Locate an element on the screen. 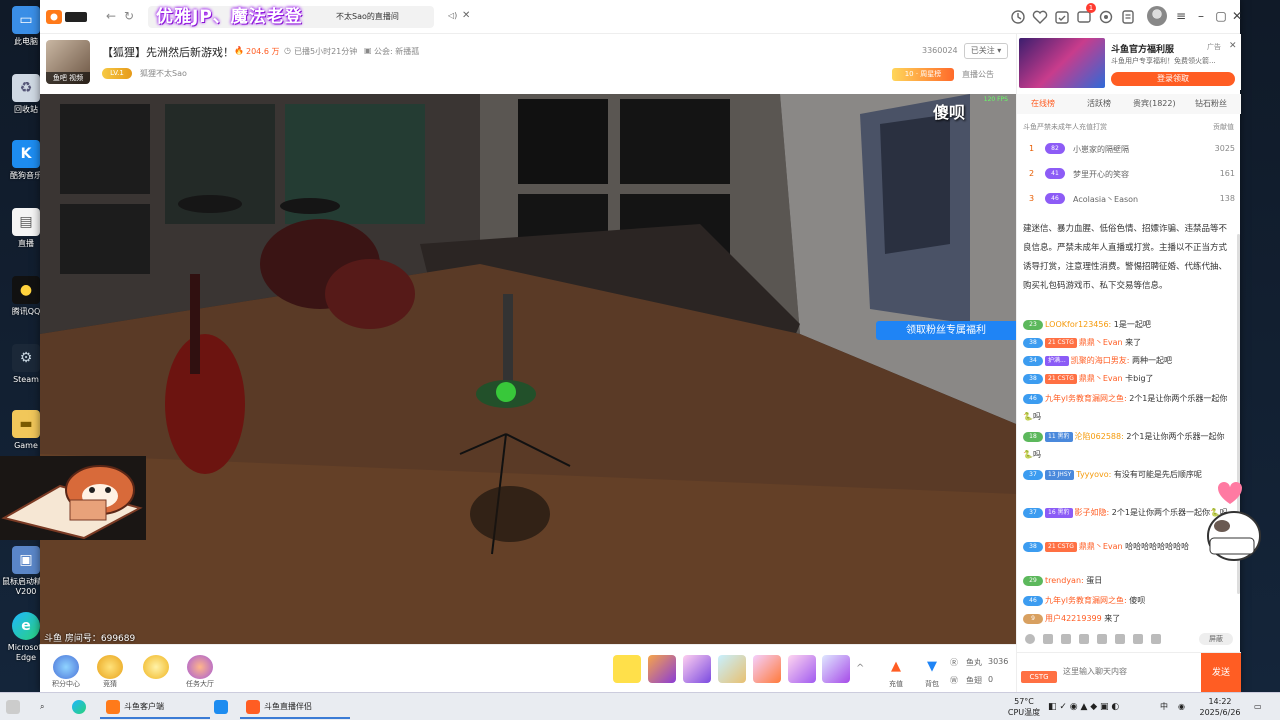  tab-diamond-fans: 钻石粉丝 is located at coordinates (1211, 103).